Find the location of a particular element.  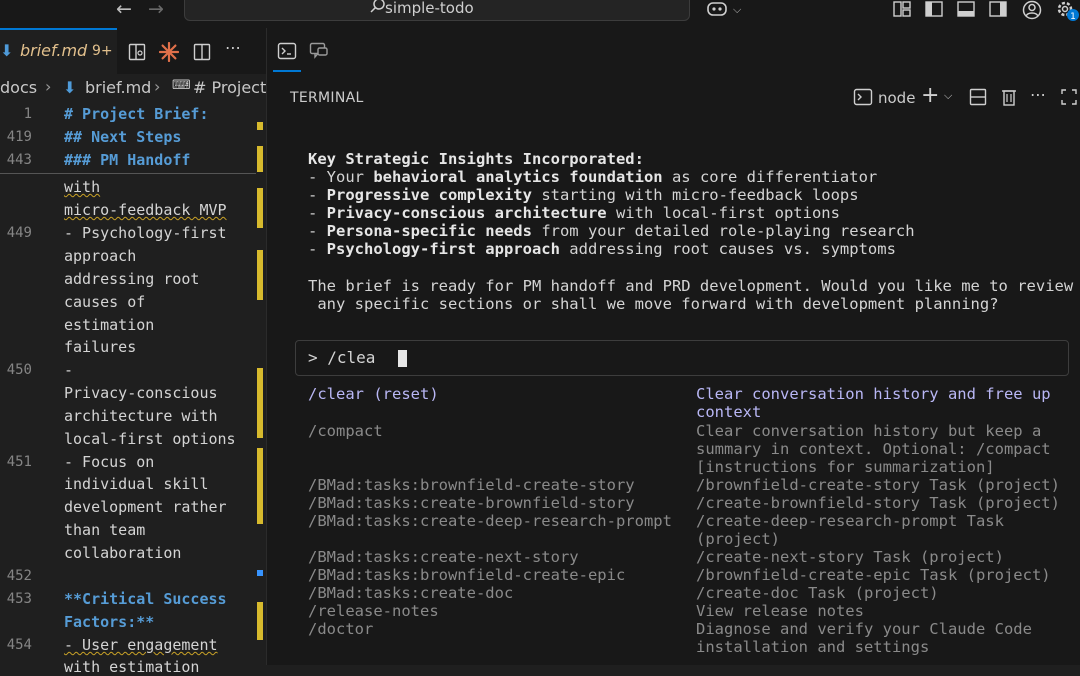

line-number: 450 is located at coordinates (19, 370).